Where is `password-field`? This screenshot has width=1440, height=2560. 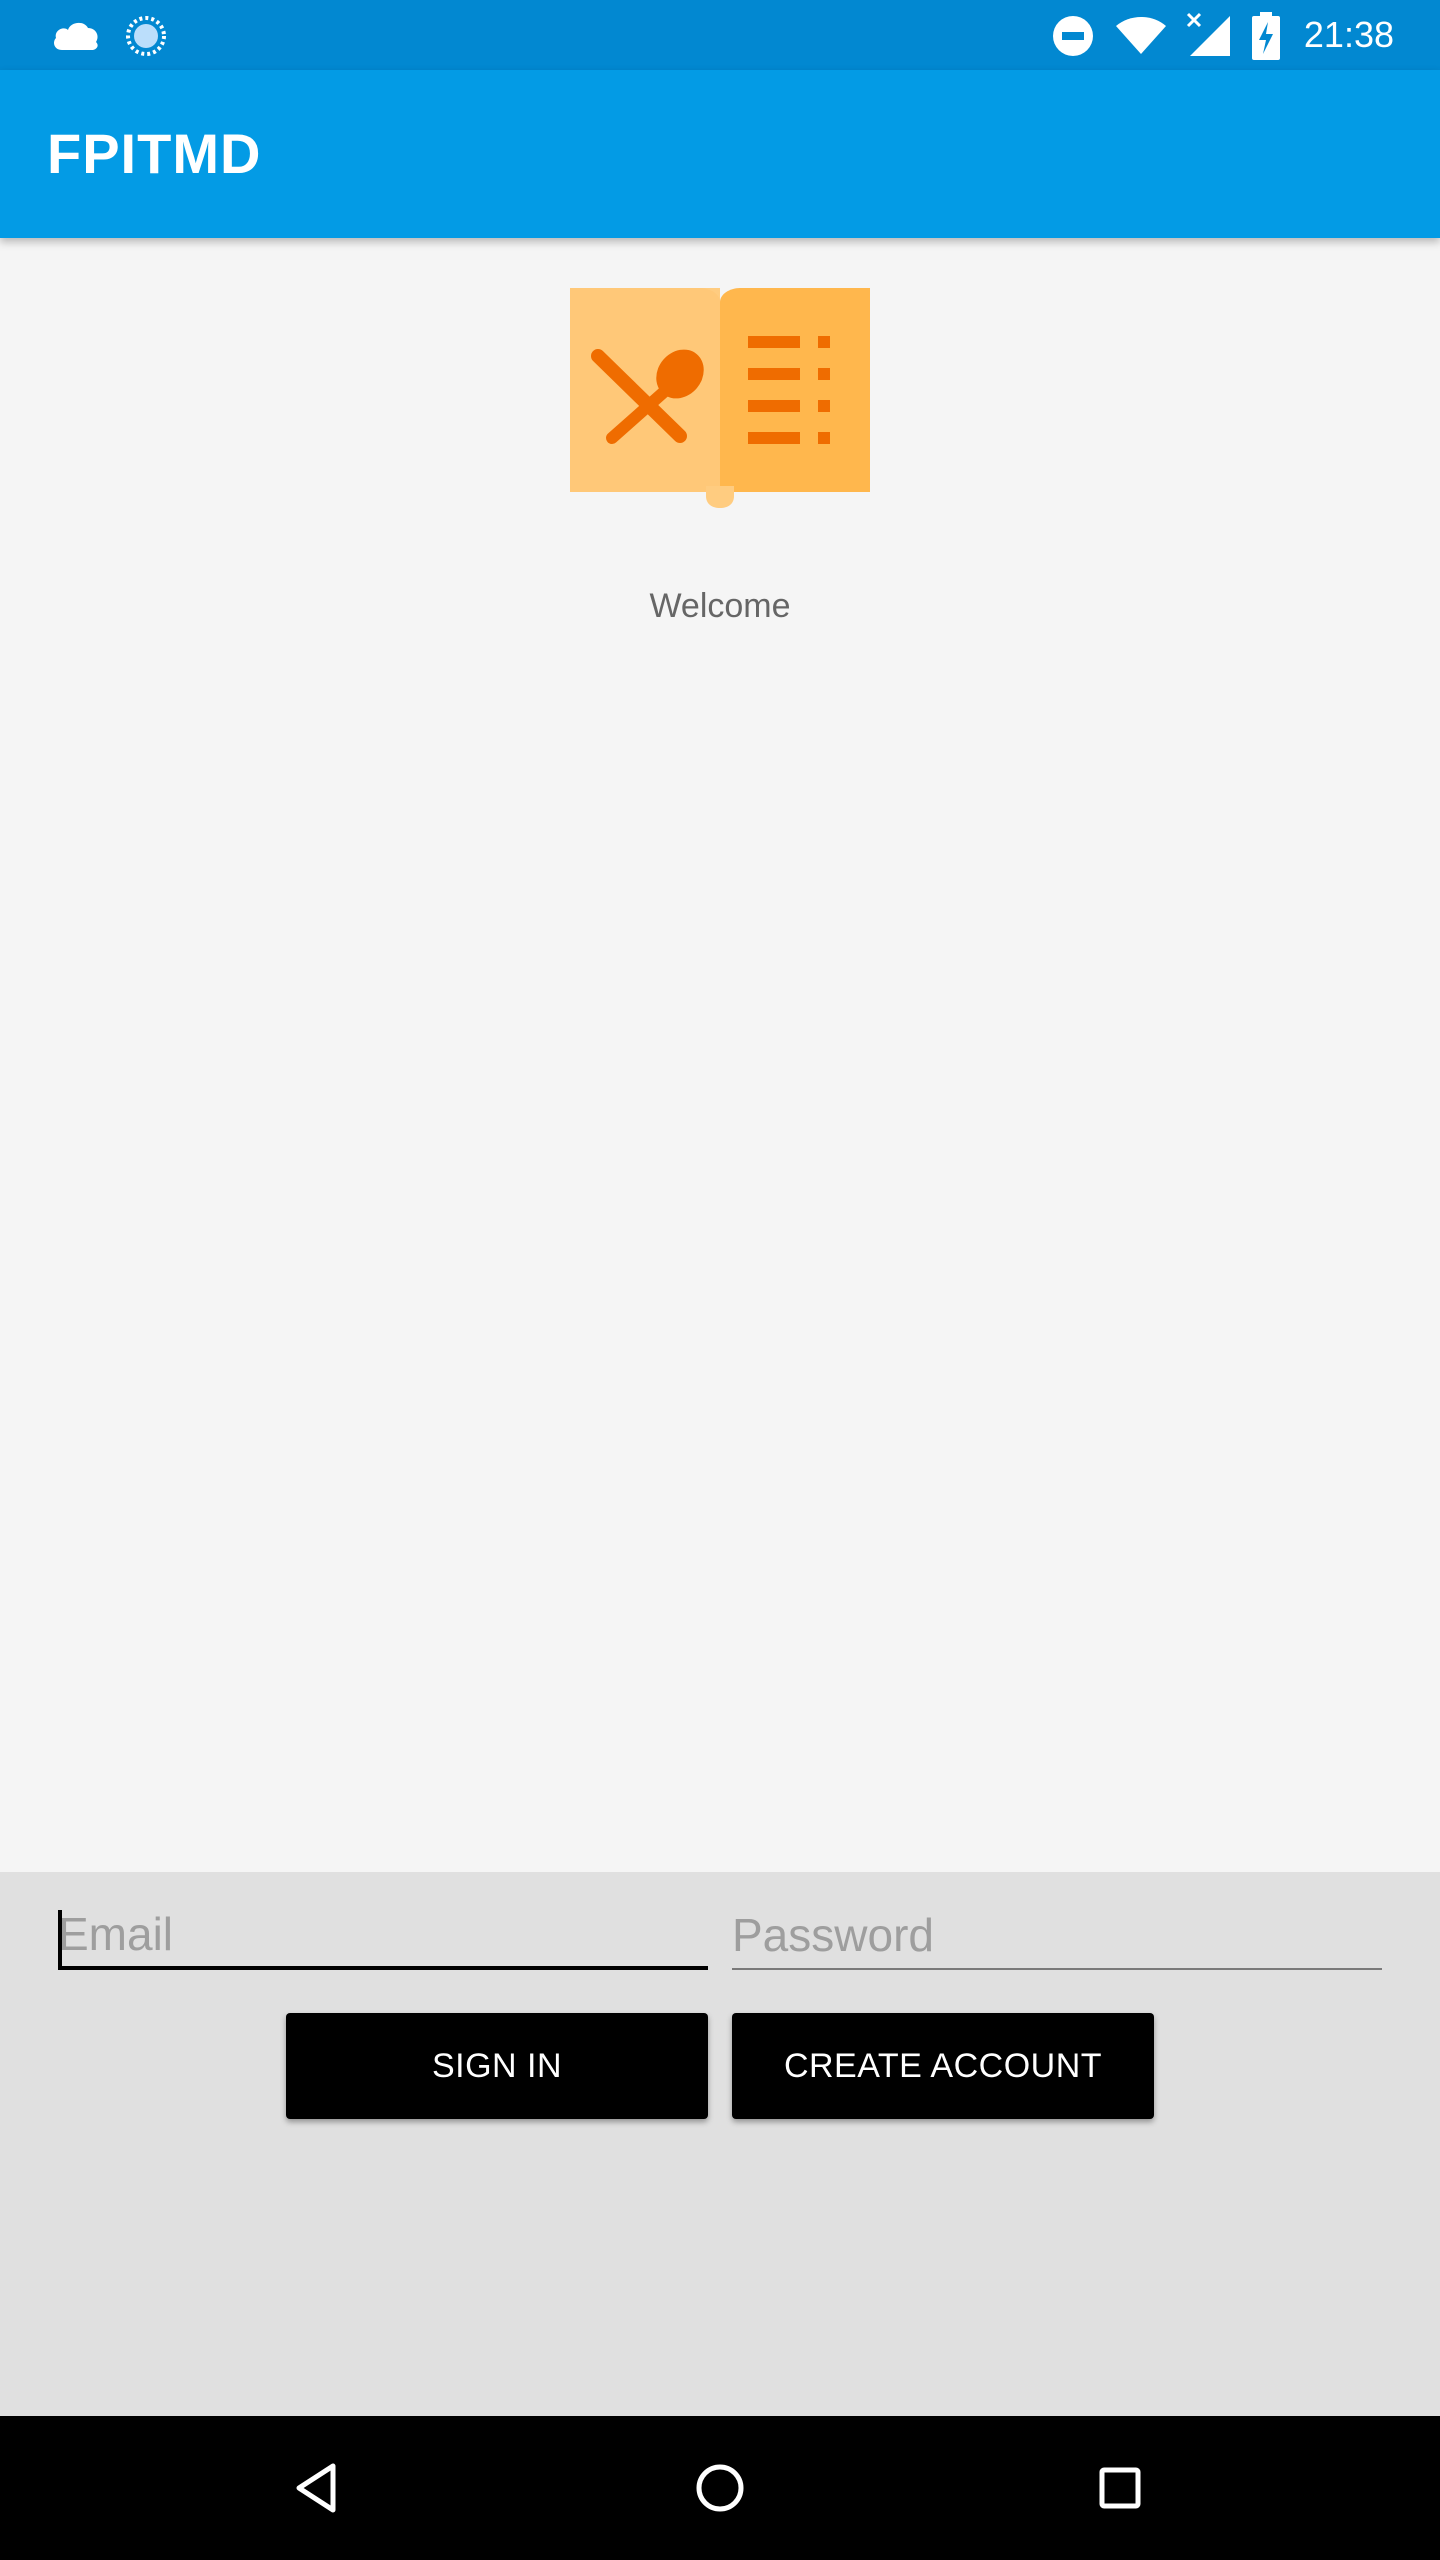 password-field is located at coordinates (1057, 1935).